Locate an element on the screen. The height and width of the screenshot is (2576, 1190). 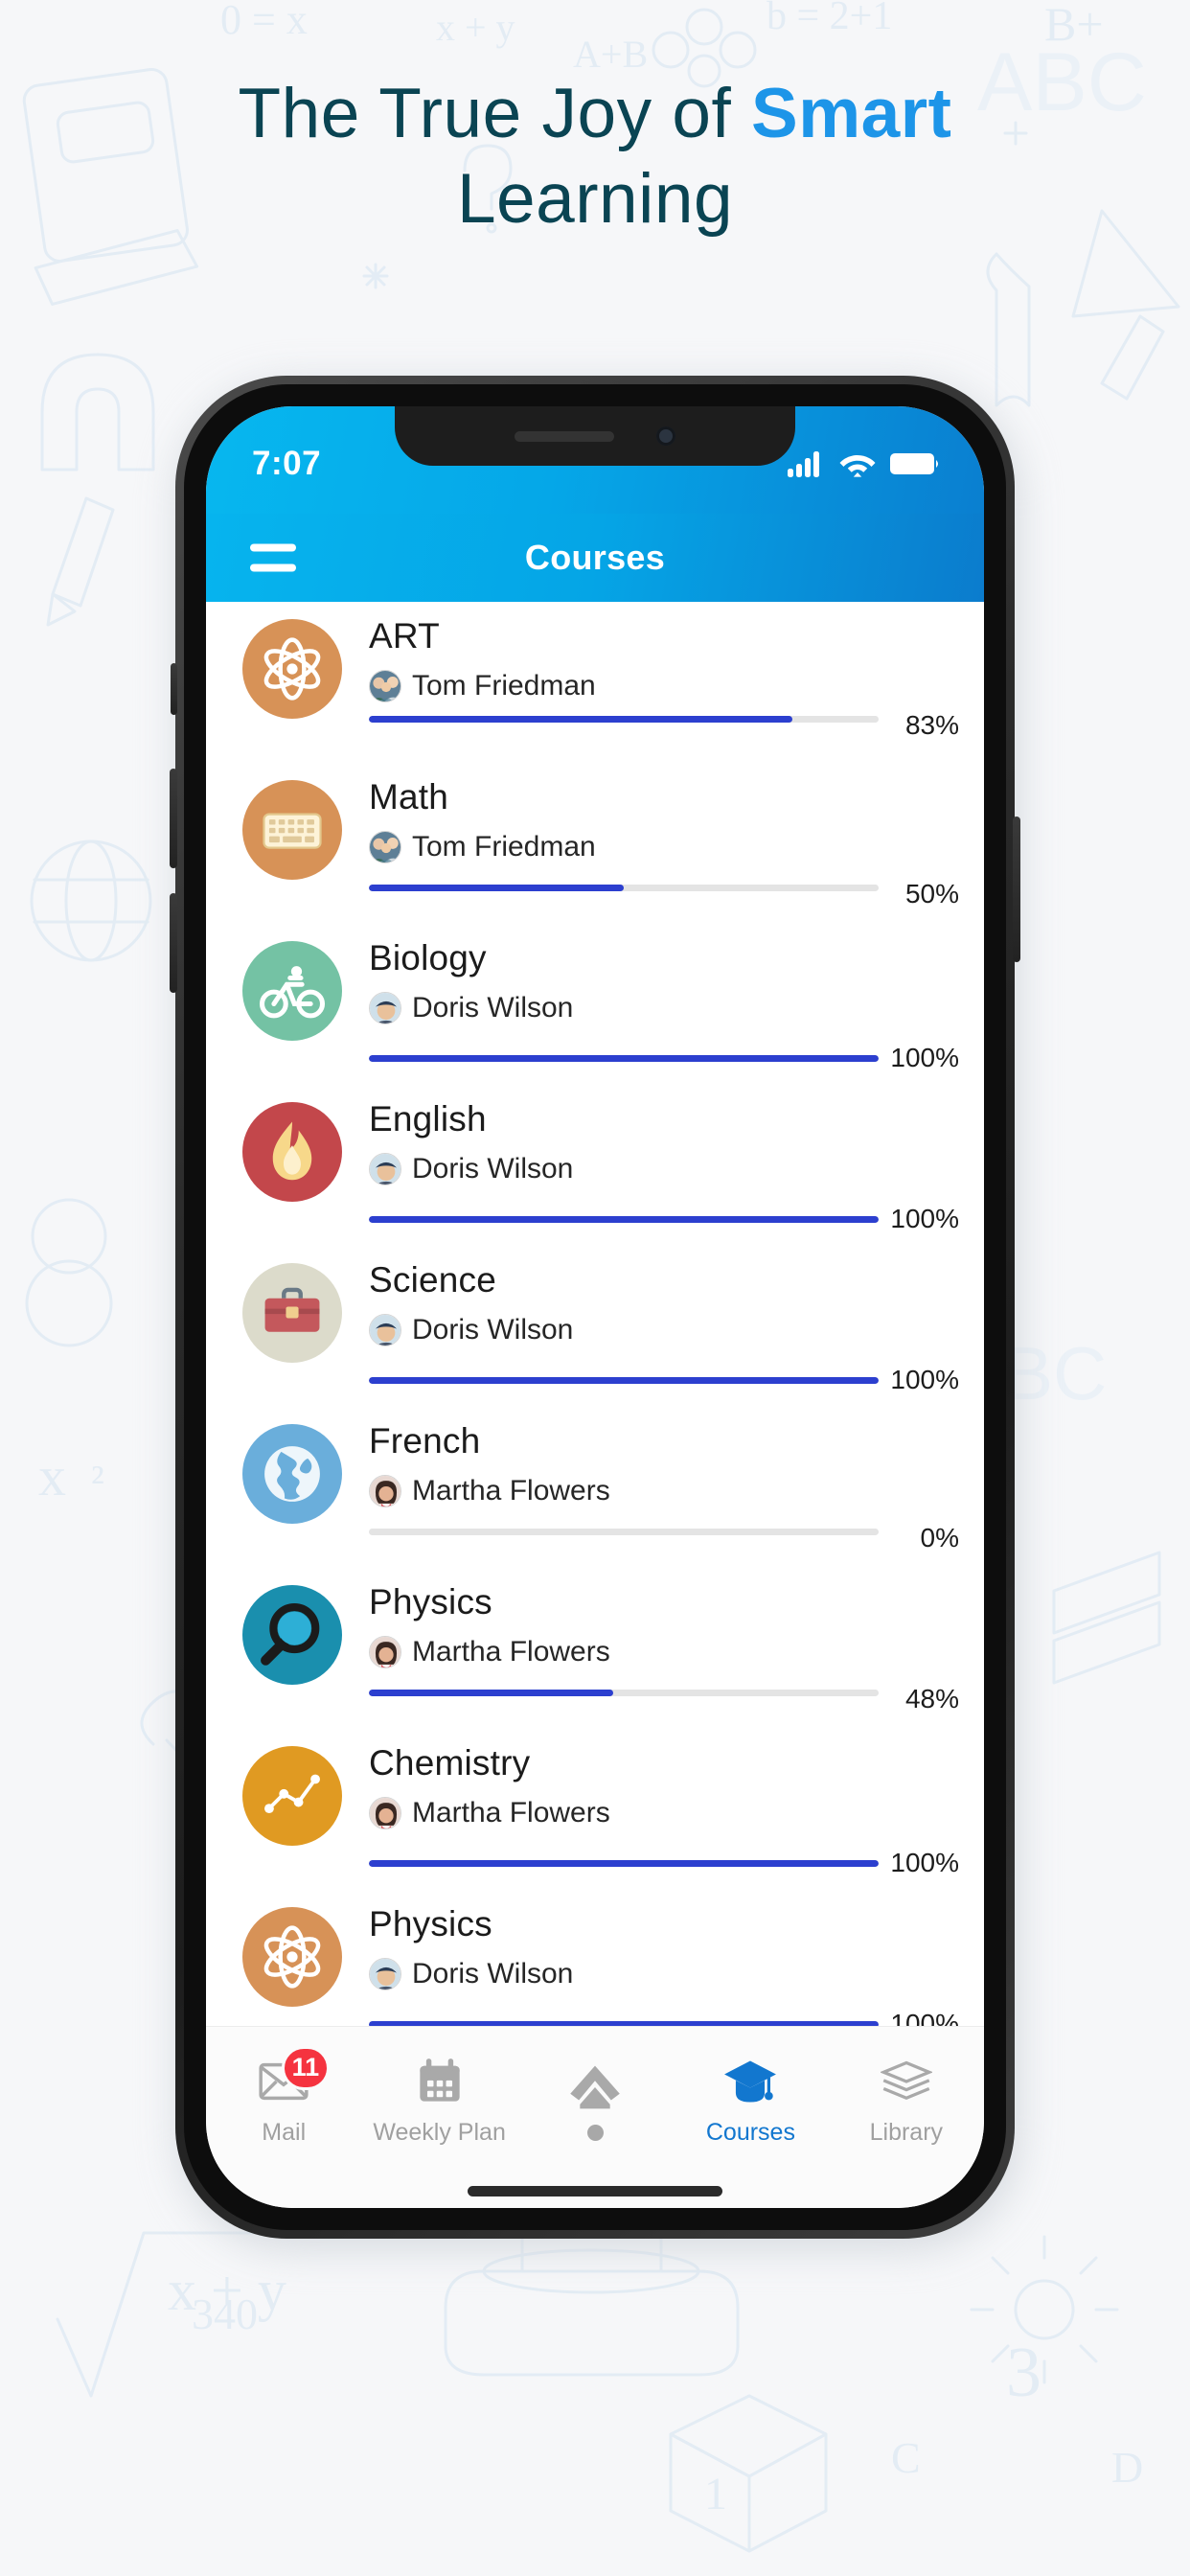
svg-text: 0 = x is located at coordinates (264, 21).